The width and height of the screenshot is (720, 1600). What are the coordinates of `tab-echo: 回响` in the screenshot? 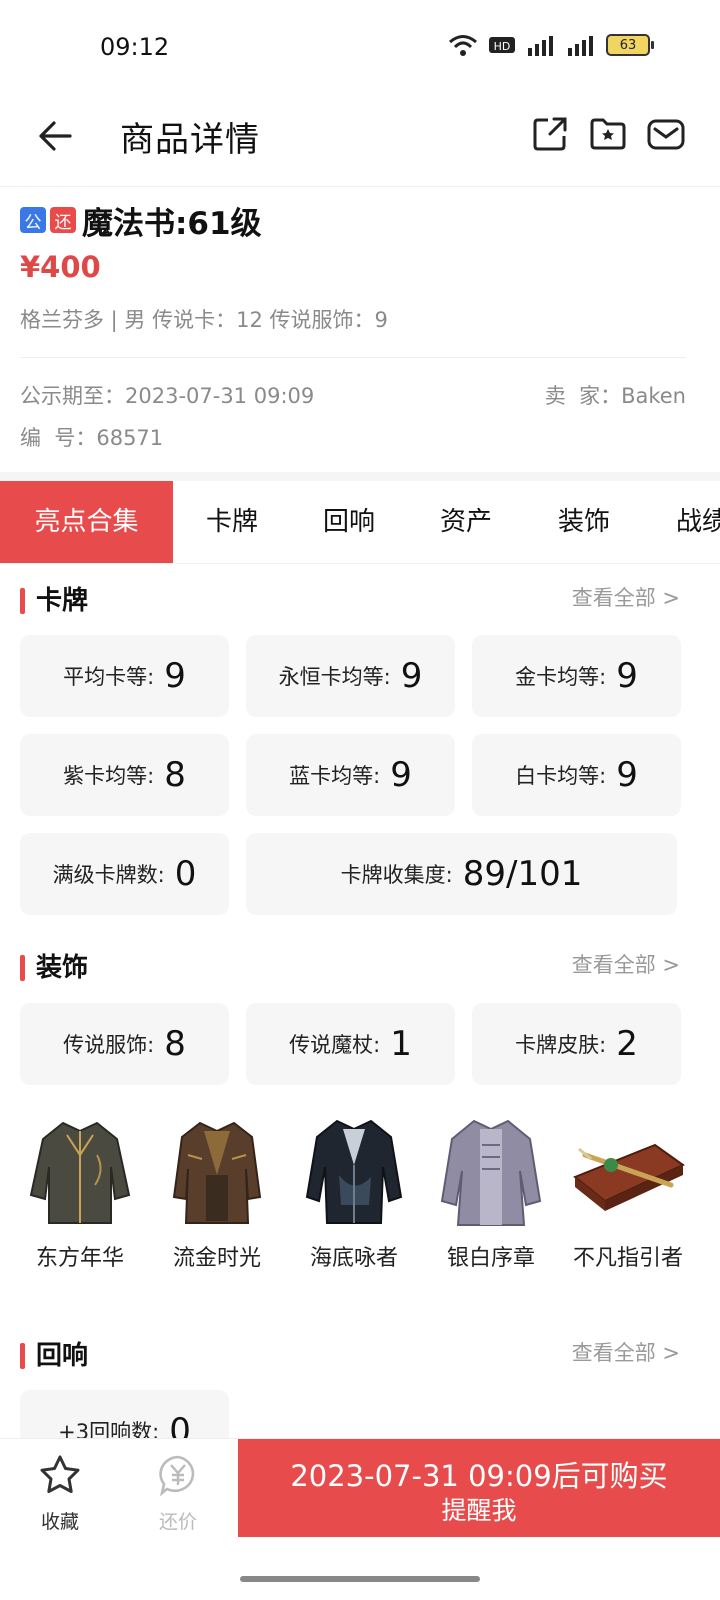 It's located at (349, 522).